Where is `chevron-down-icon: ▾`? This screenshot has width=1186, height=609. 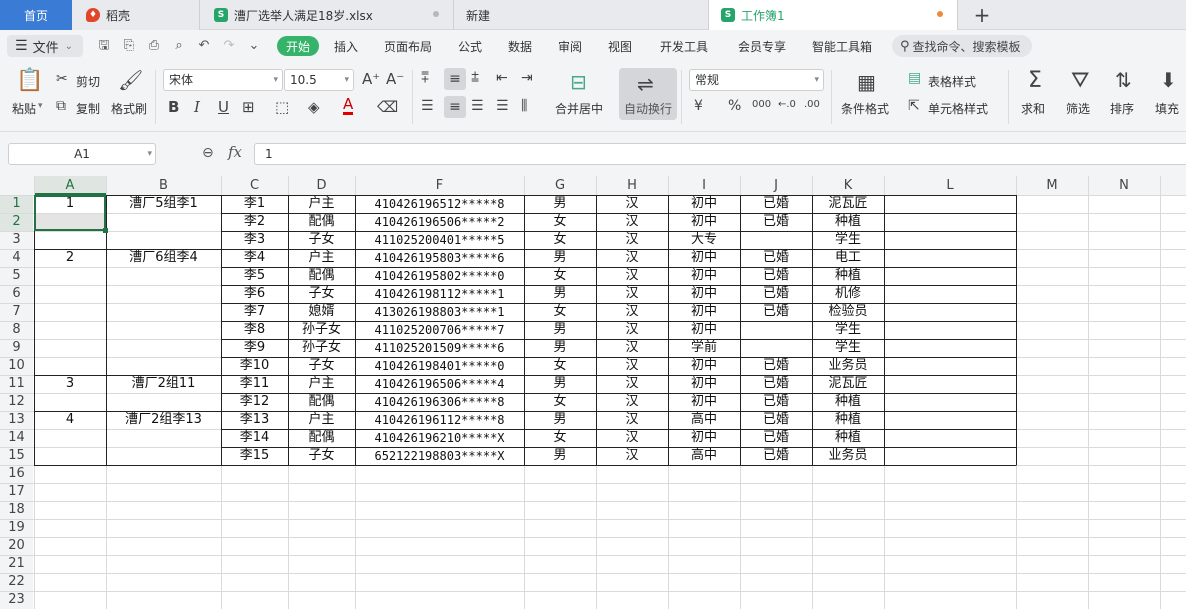
chevron-down-icon: ▾ is located at coordinates (40, 106).